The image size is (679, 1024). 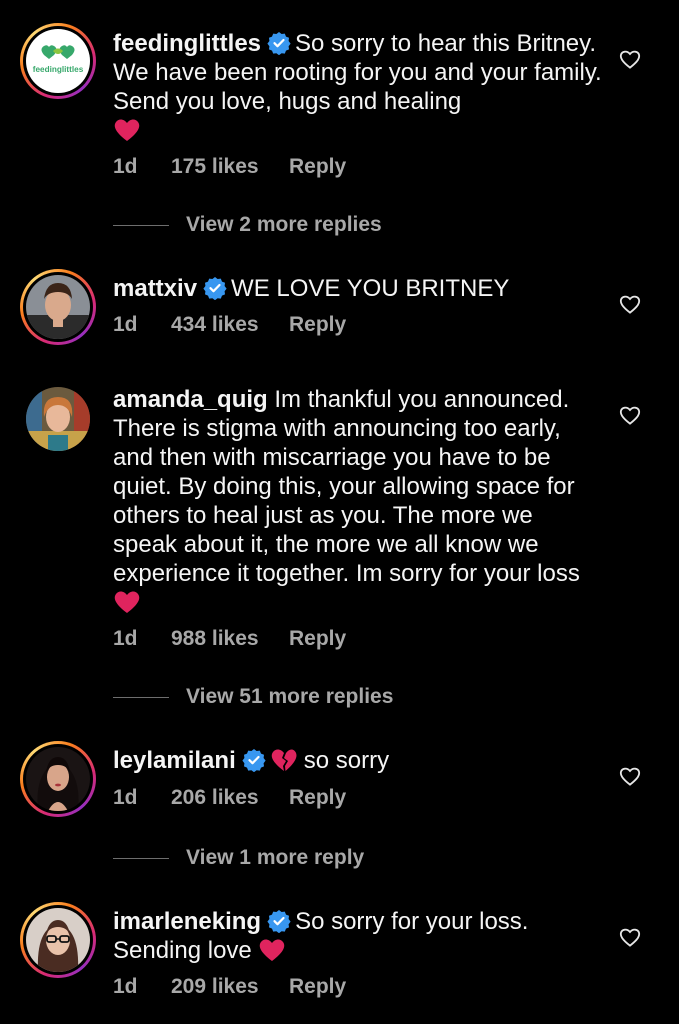 I want to click on feedinglittles-logo-icon: feedinglittles, so click(x=58, y=61).